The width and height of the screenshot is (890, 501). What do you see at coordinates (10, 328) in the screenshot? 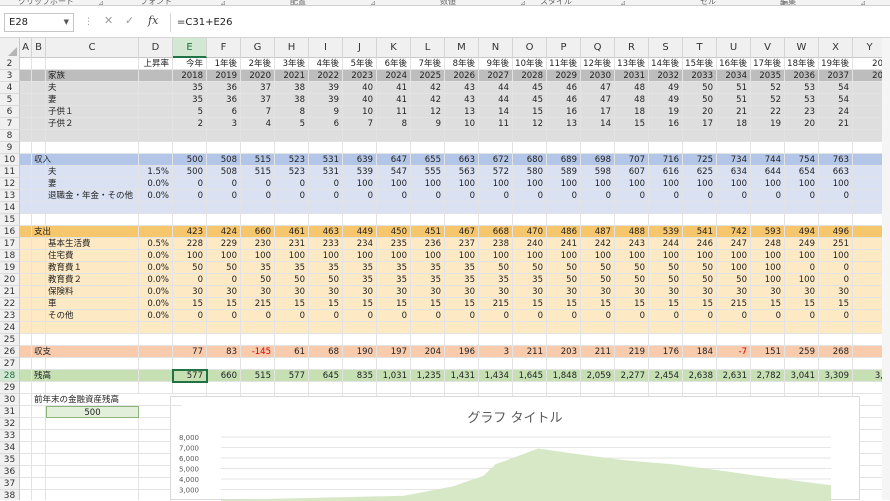
I see `row-header: 24` at bounding box center [10, 328].